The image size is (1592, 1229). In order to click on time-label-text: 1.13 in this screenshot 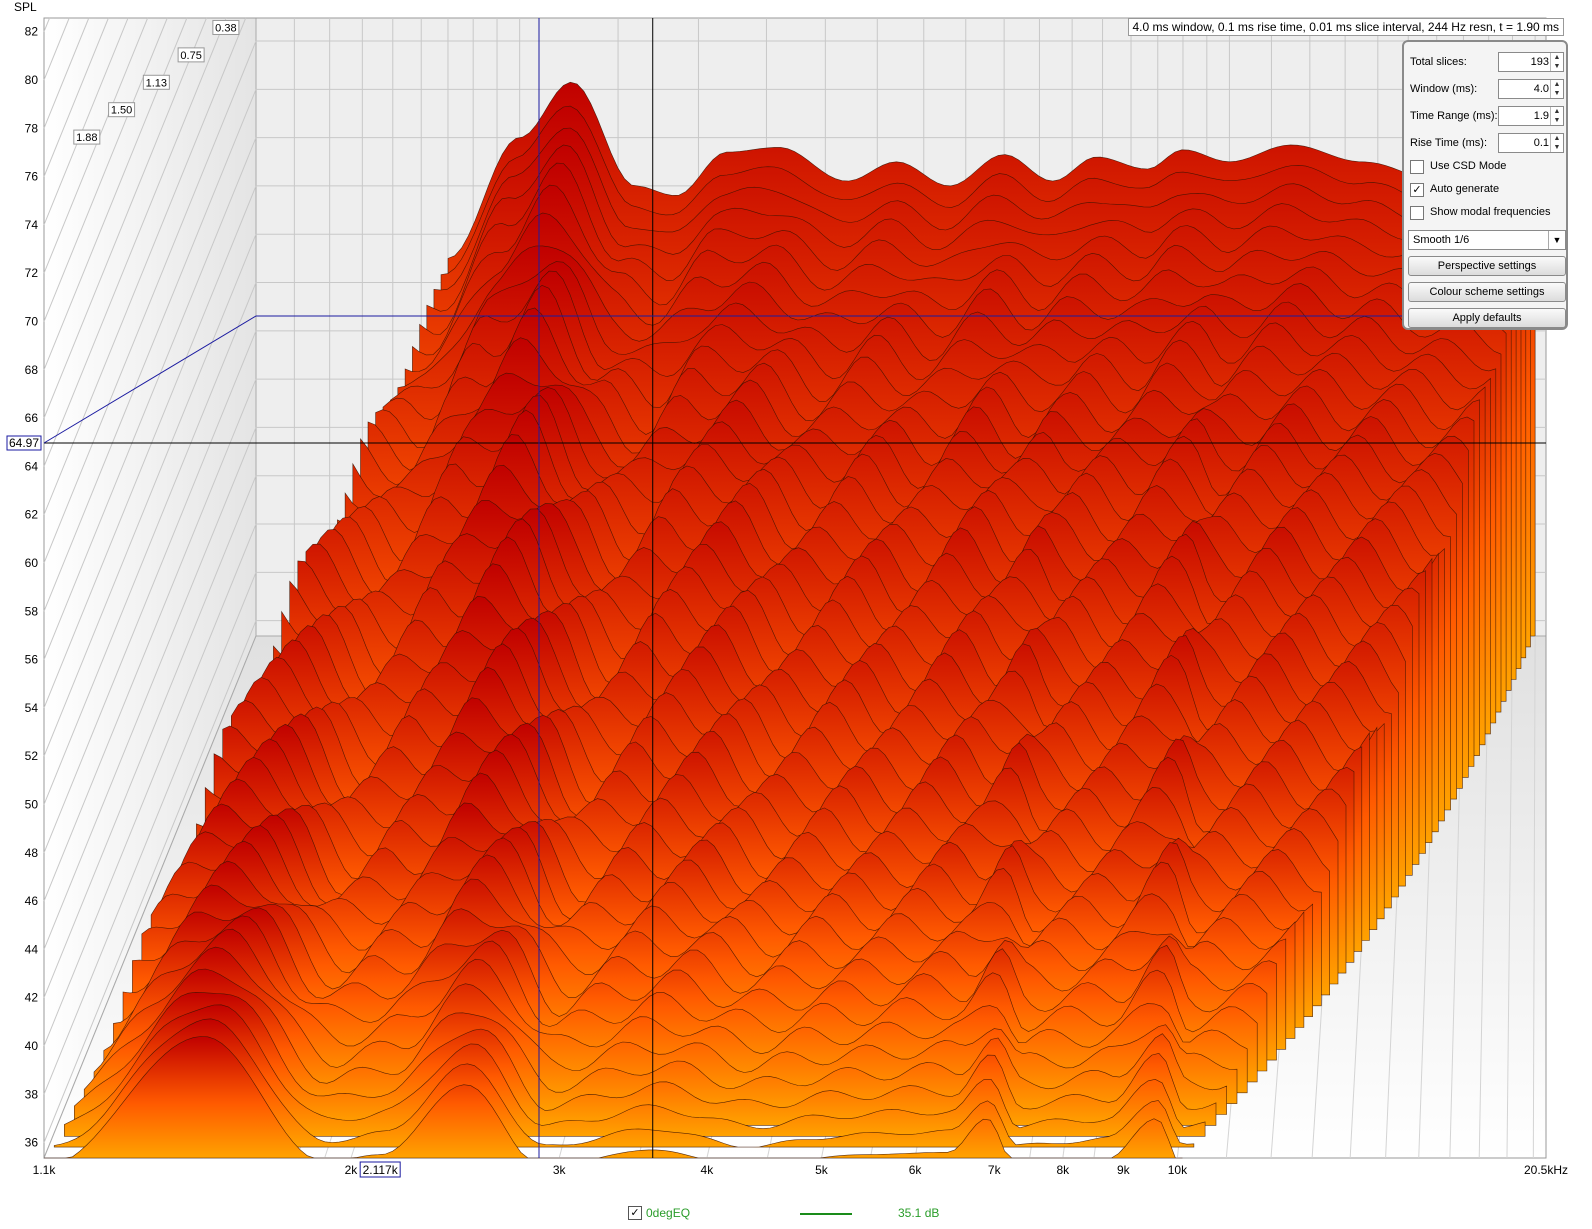, I will do `click(156, 83)`.